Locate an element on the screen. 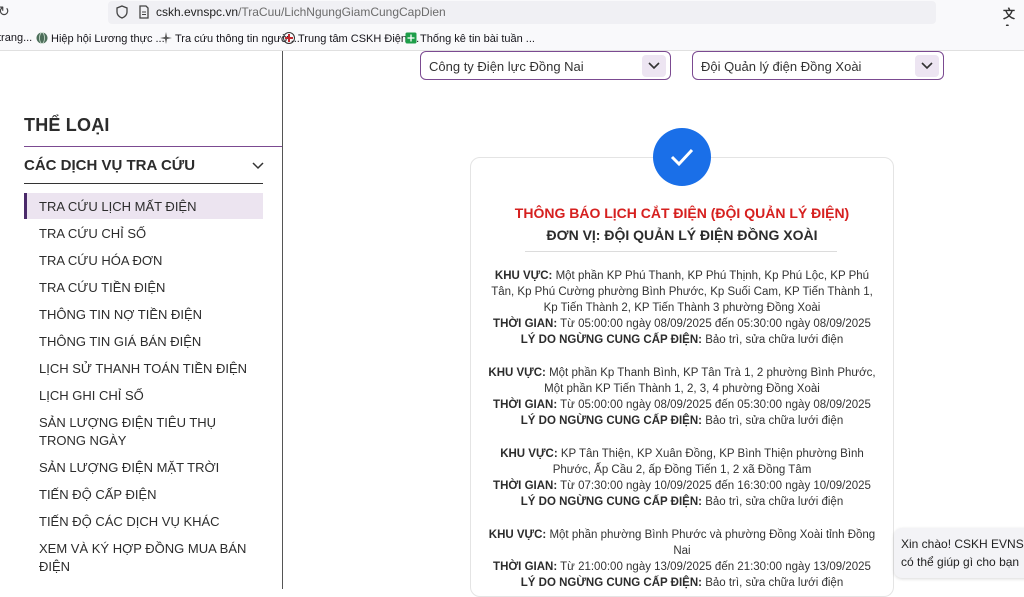 The image size is (1024, 597). chat-greeting-line1: Xin chào! CSKH EVNS is located at coordinates (962, 544).